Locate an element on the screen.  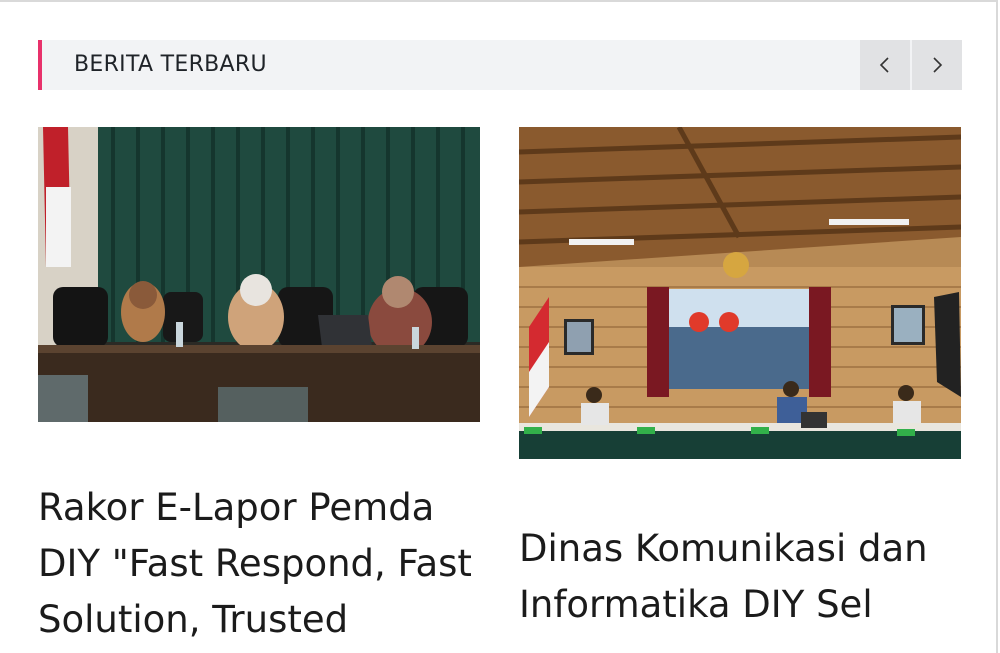
chevron-left-icon is located at coordinates (884, 65).